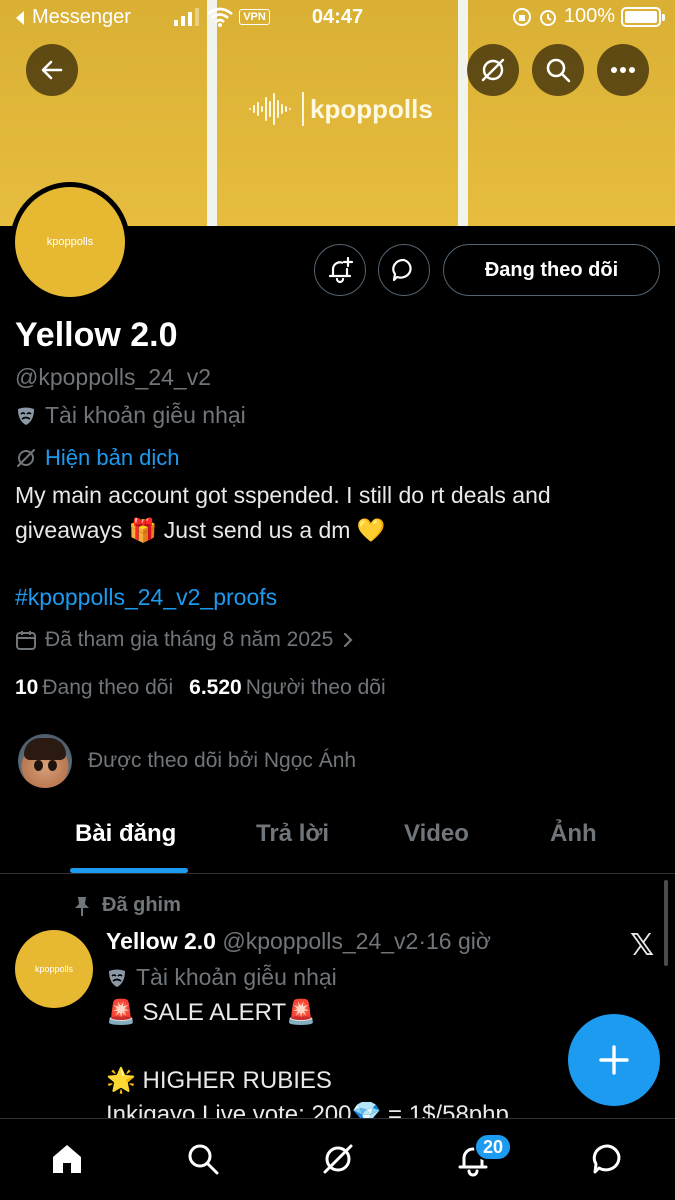 Image resolution: width=675 pixels, height=1200 pixels. Describe the element at coordinates (141, 905) in the screenshot. I see `pinned-text: Đã ghim` at that location.